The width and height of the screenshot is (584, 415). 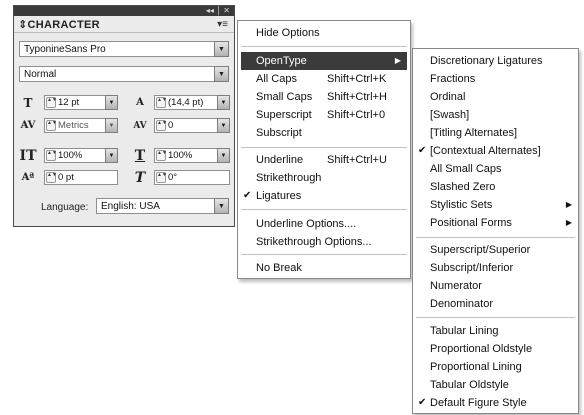 What do you see at coordinates (65, 207) in the screenshot?
I see `language-label: Language:` at bounding box center [65, 207].